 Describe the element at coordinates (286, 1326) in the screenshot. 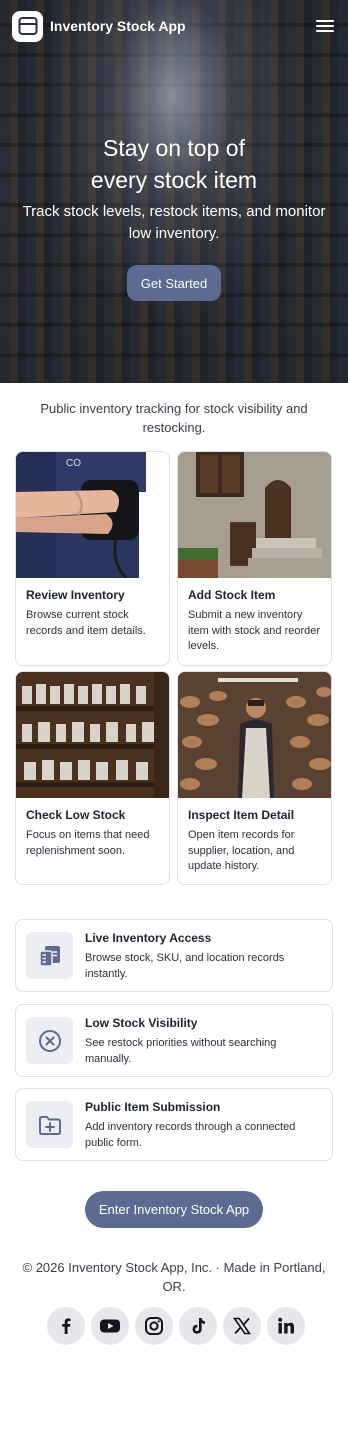

I see `linkedin-icon` at that location.